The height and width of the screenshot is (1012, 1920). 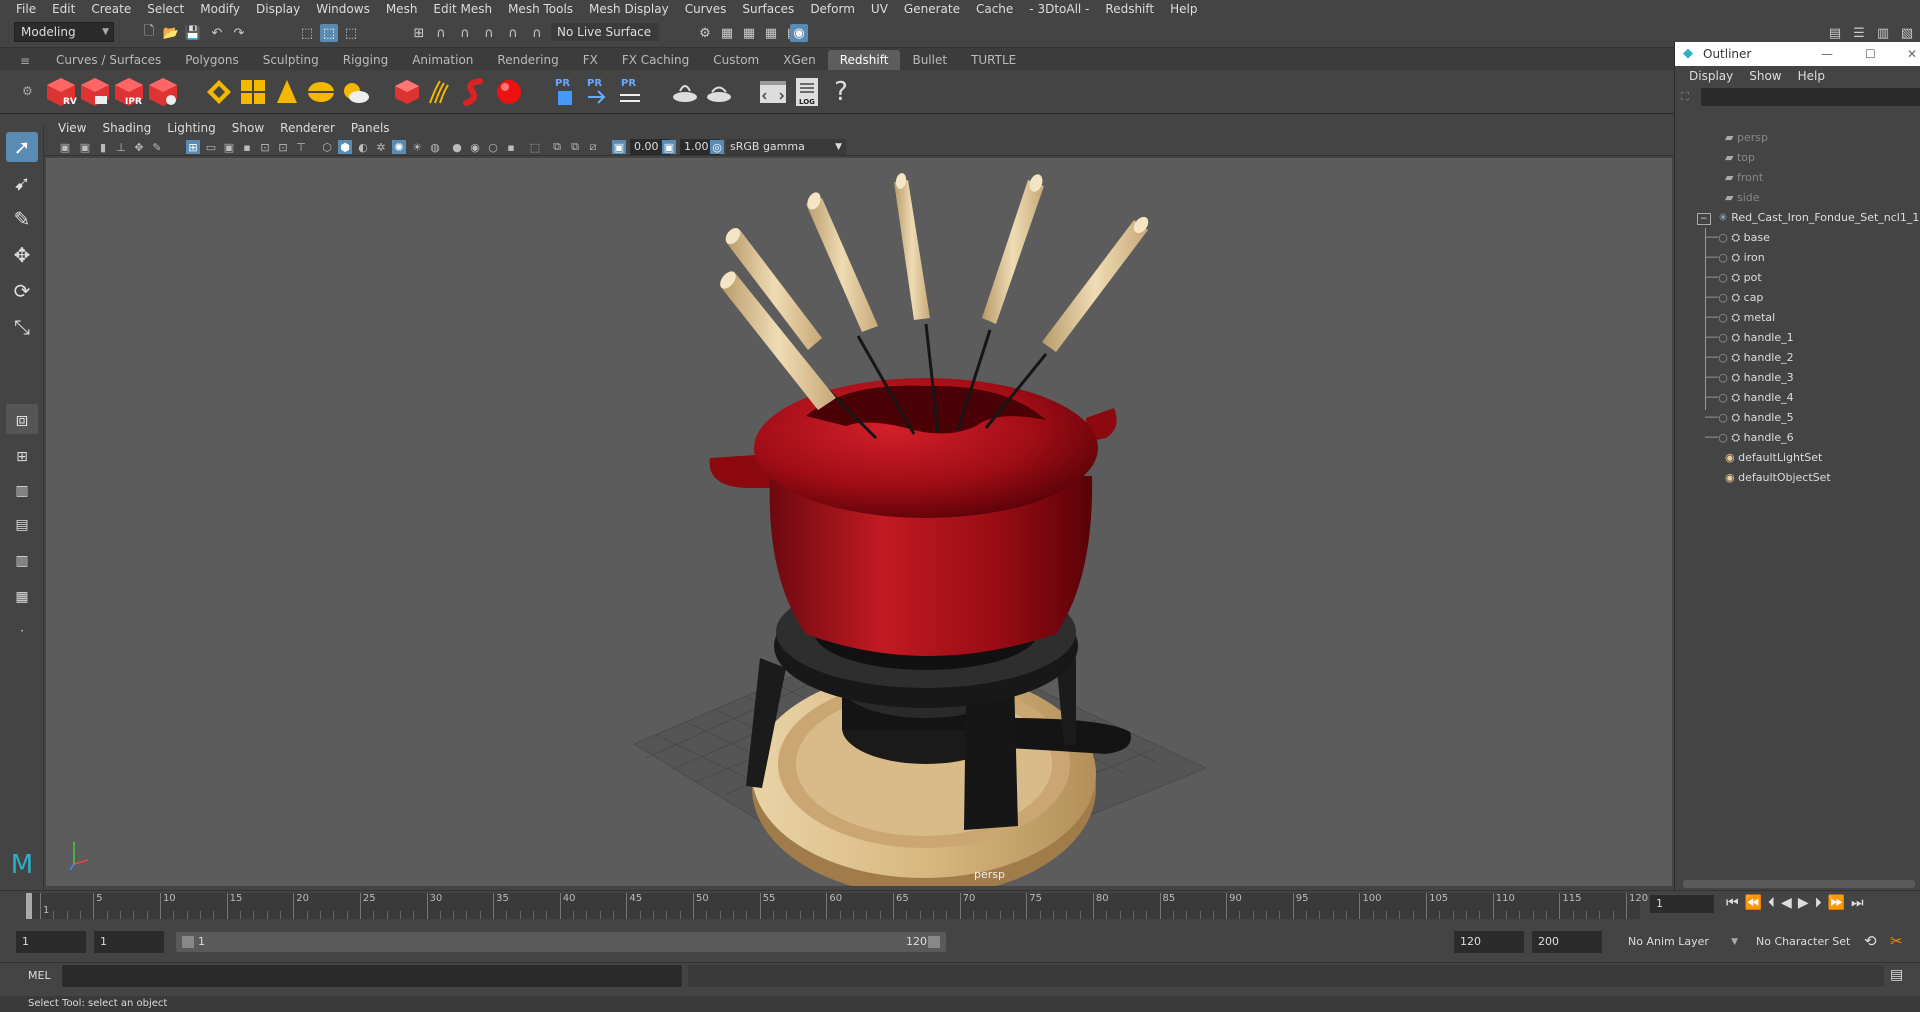 I want to click on live-surface-field: No Live Surface, so click(x=605, y=32).